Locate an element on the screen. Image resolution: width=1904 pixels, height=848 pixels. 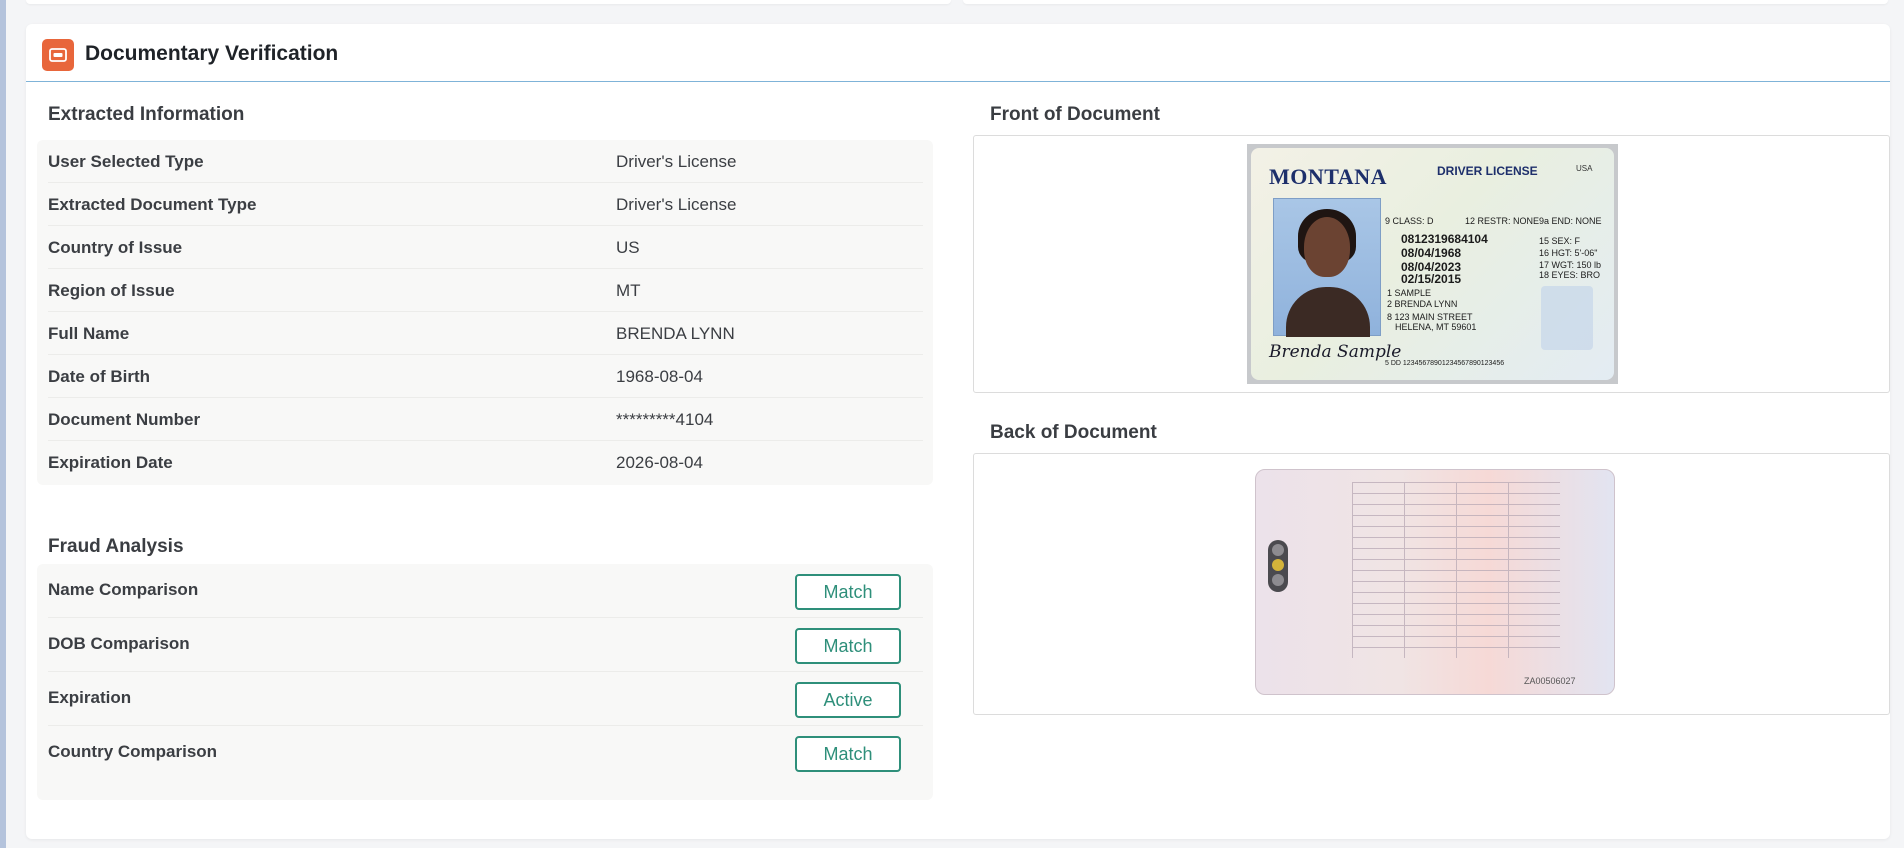
license-type: DRIVER LICENSE is located at coordinates (1487, 171).